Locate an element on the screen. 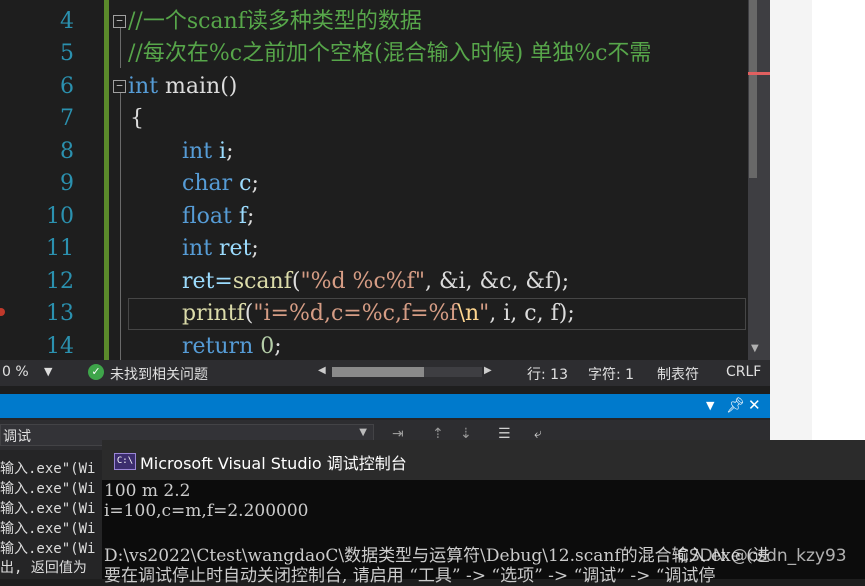 This screenshot has width=865, height=586. zoom-level: 0 % is located at coordinates (15, 372).